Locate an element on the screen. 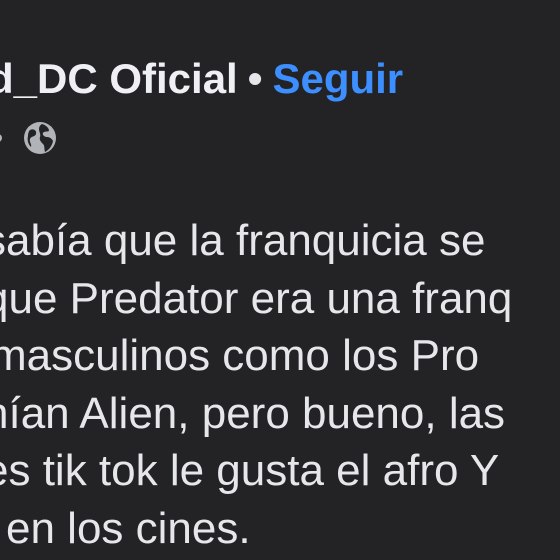  post-text-line-5: es tik tok le gusta el afro Y is located at coordinates (250, 470).